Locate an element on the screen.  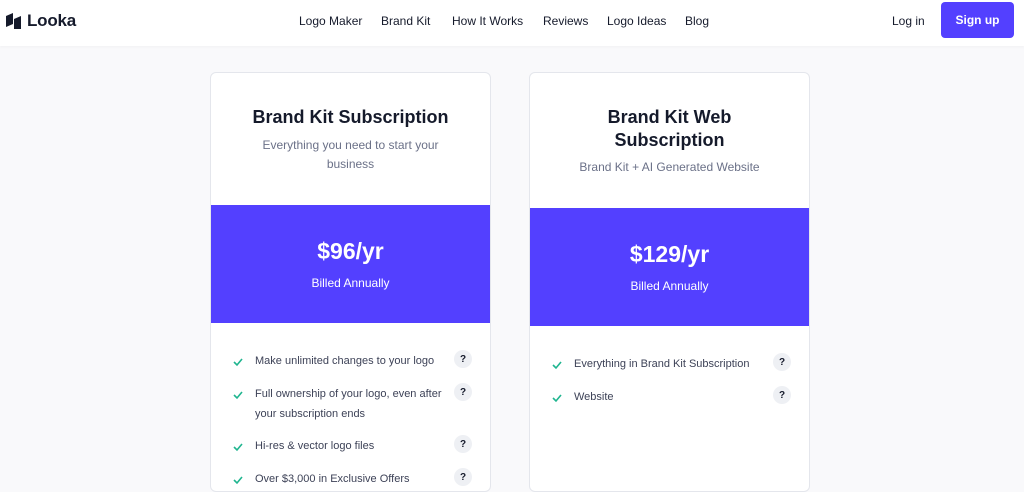
feature-item: Make unlimited changes to your logo is located at coordinates (352, 363).